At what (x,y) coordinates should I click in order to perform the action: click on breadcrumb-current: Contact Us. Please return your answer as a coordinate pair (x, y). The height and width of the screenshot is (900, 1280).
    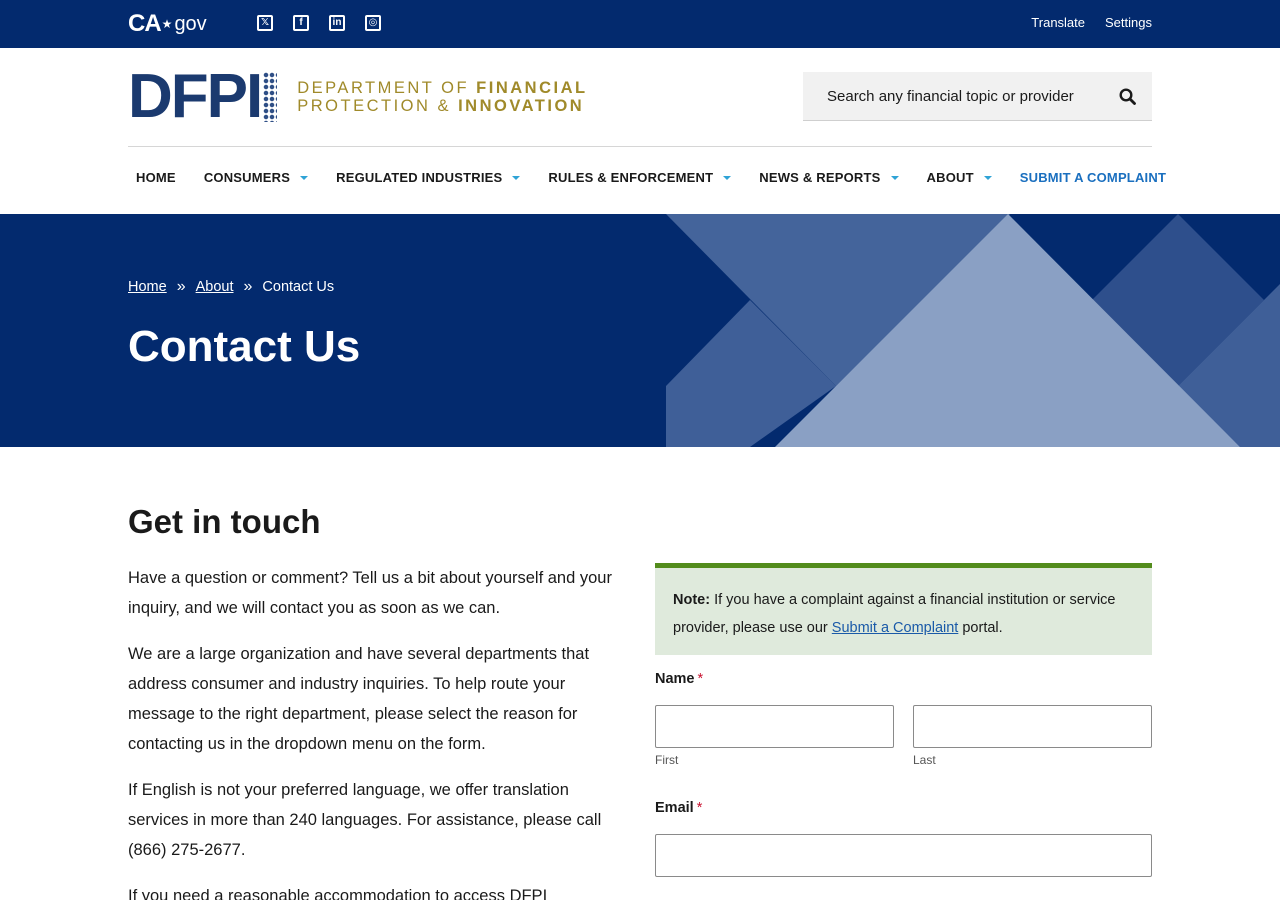
    Looking at the image, I should click on (298, 287).